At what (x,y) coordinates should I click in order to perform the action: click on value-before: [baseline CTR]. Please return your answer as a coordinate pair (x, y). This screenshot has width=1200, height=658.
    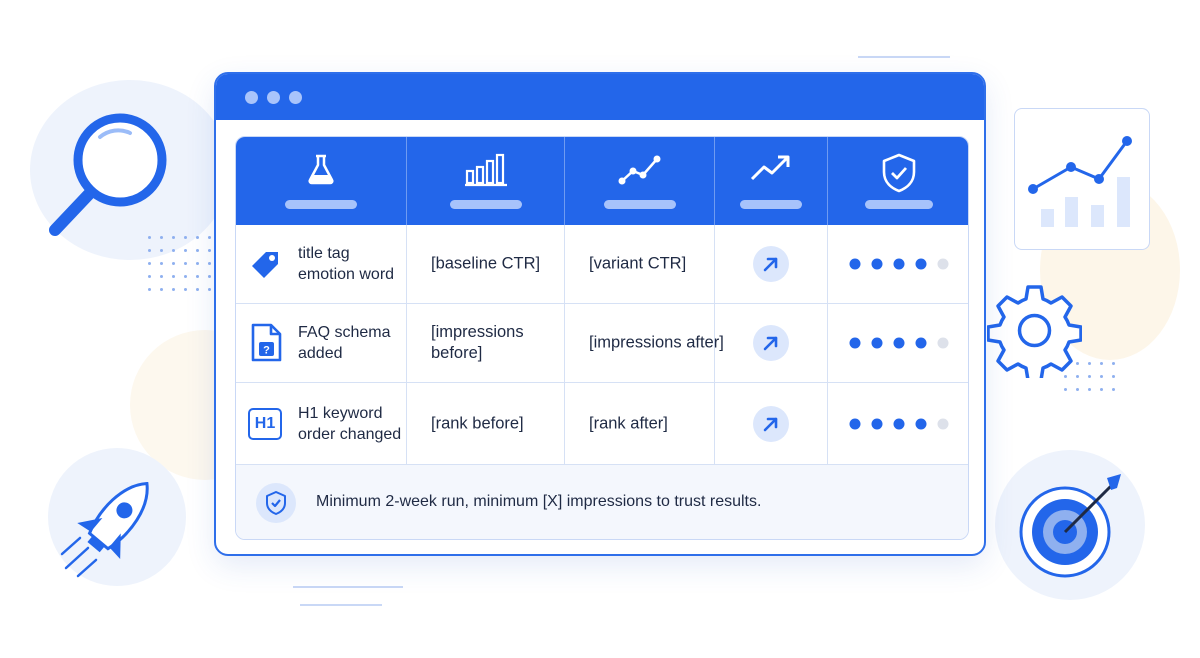
    Looking at the image, I should click on (486, 263).